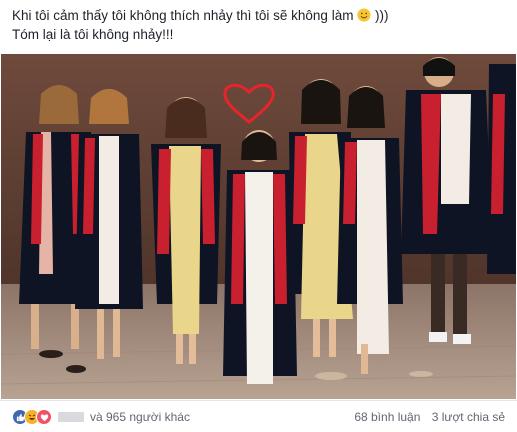  I want to click on smile-emoji-icon, so click(364, 15).